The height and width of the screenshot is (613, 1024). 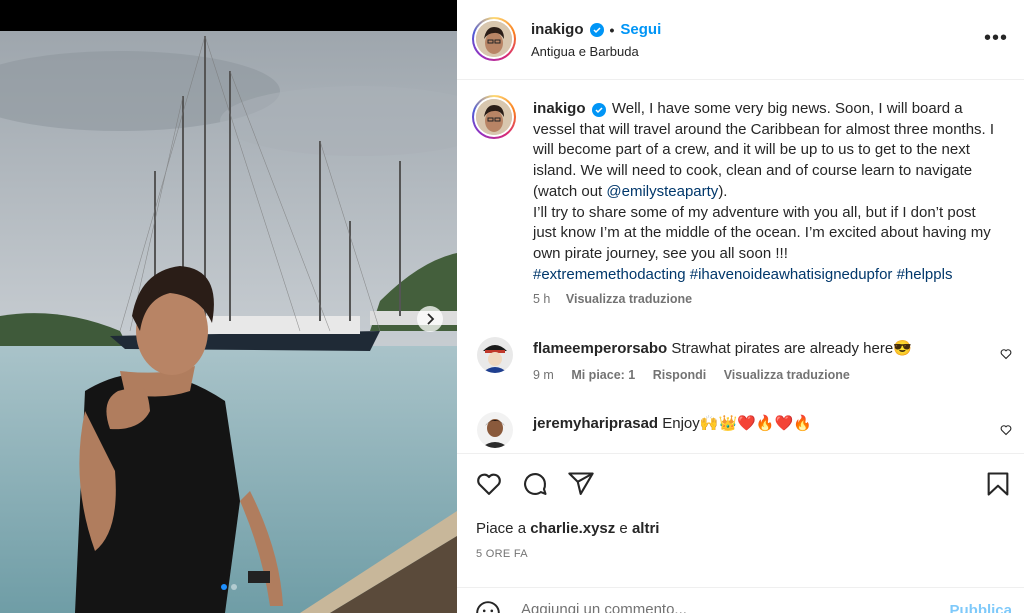 I want to click on caption-age: 5 h, so click(x=542, y=299).